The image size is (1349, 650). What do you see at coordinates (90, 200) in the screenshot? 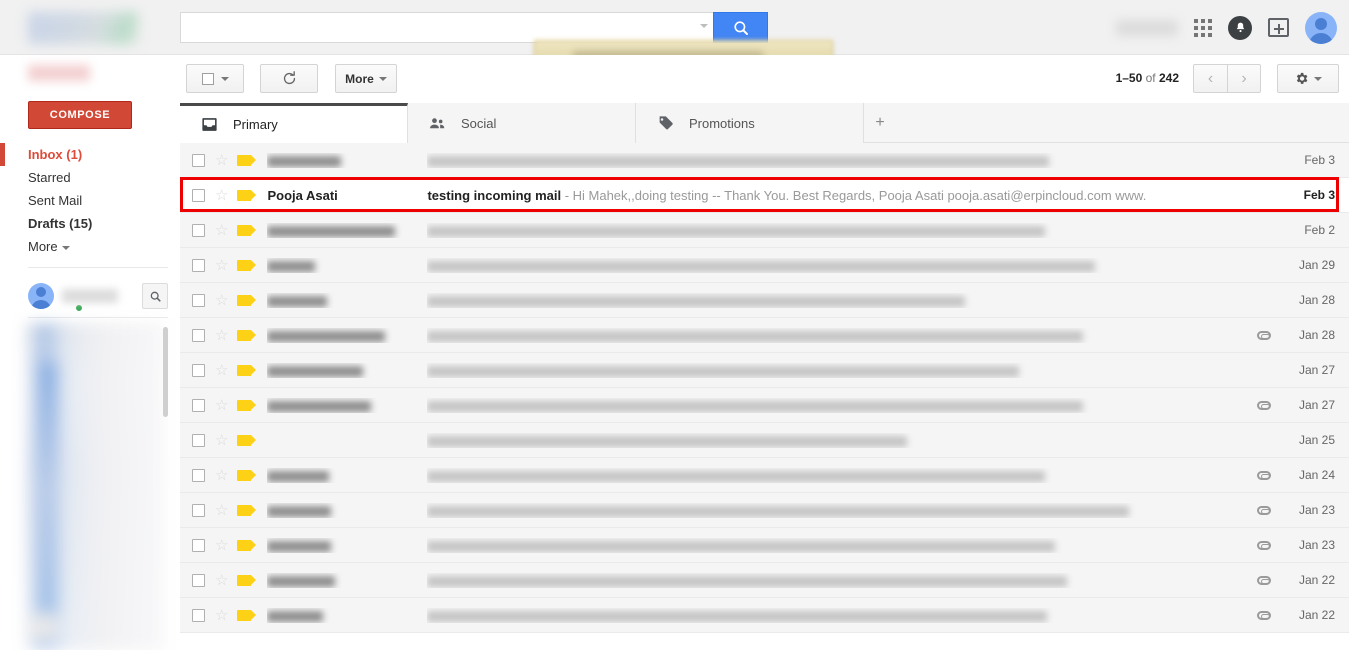
I see `sidebar-item-sent-mail: Sent Mail` at bounding box center [90, 200].